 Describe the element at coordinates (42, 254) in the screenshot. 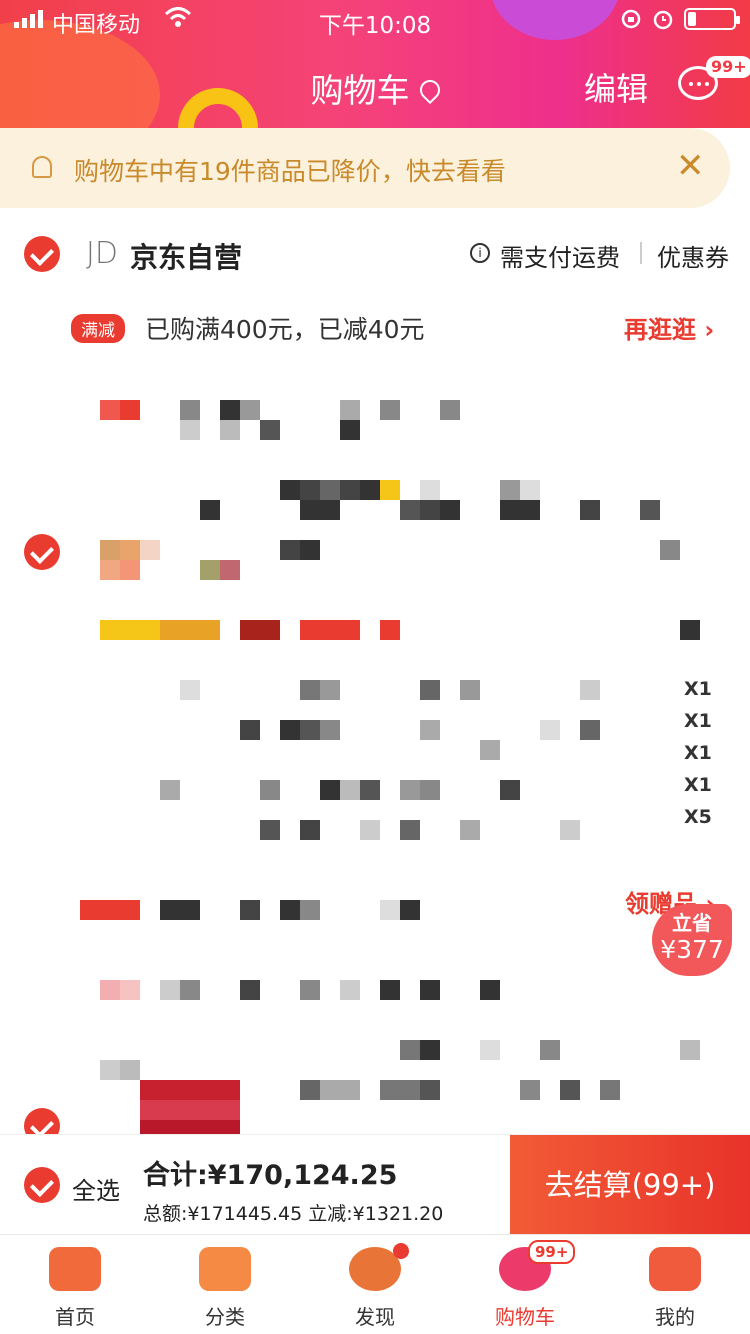

I see `shop-checkbox` at that location.